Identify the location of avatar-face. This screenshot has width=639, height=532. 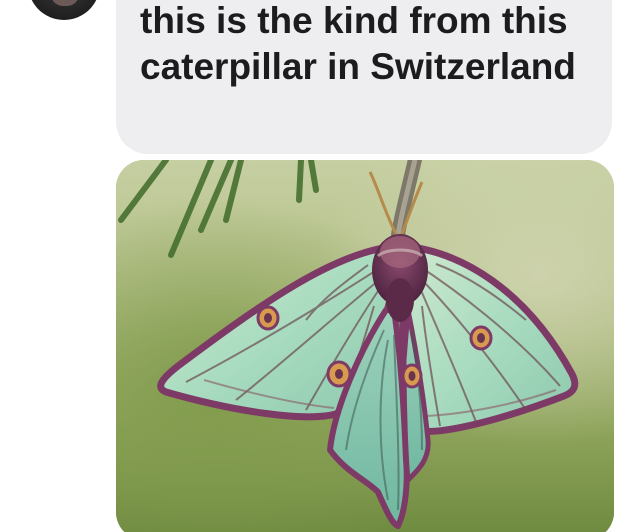
(65, 3).